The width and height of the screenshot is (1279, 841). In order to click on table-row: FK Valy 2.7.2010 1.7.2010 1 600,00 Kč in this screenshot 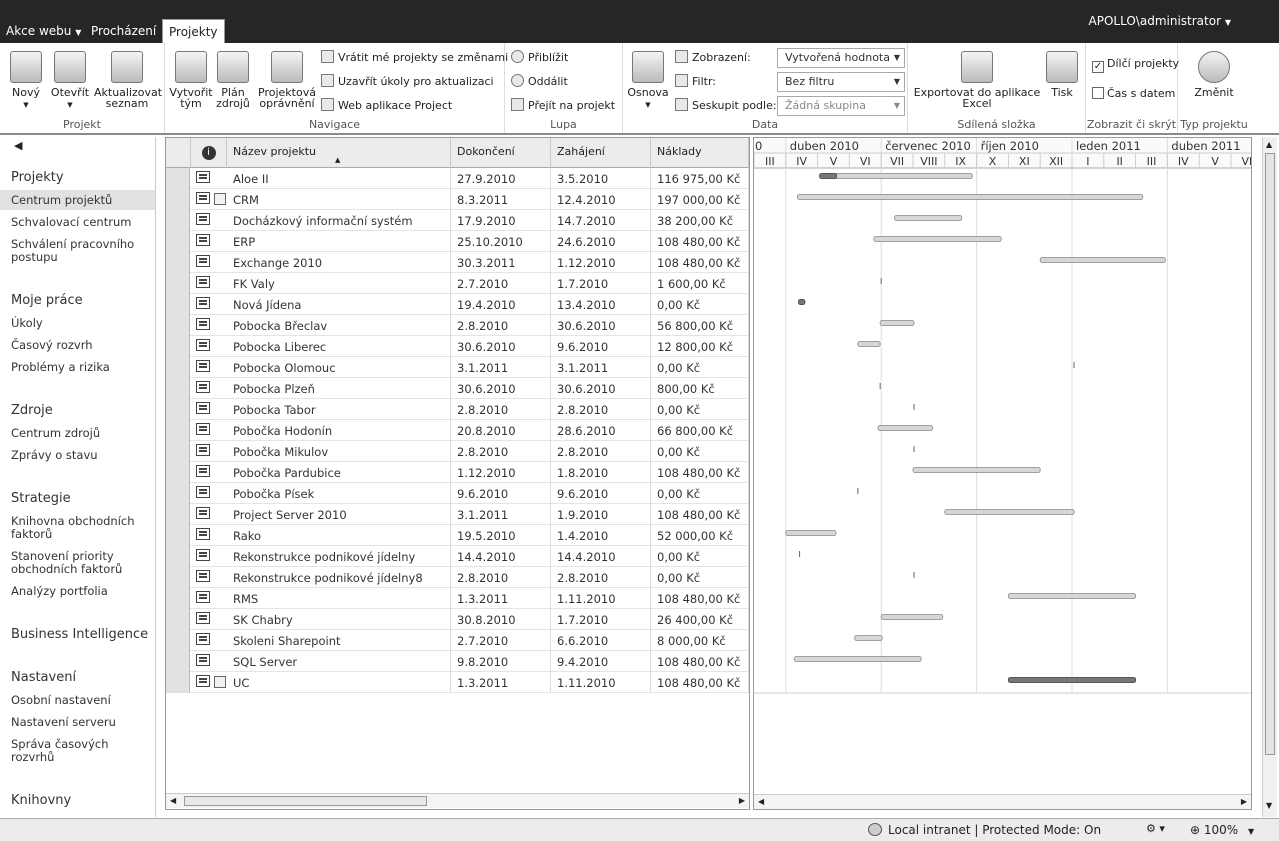, I will do `click(457, 283)`.